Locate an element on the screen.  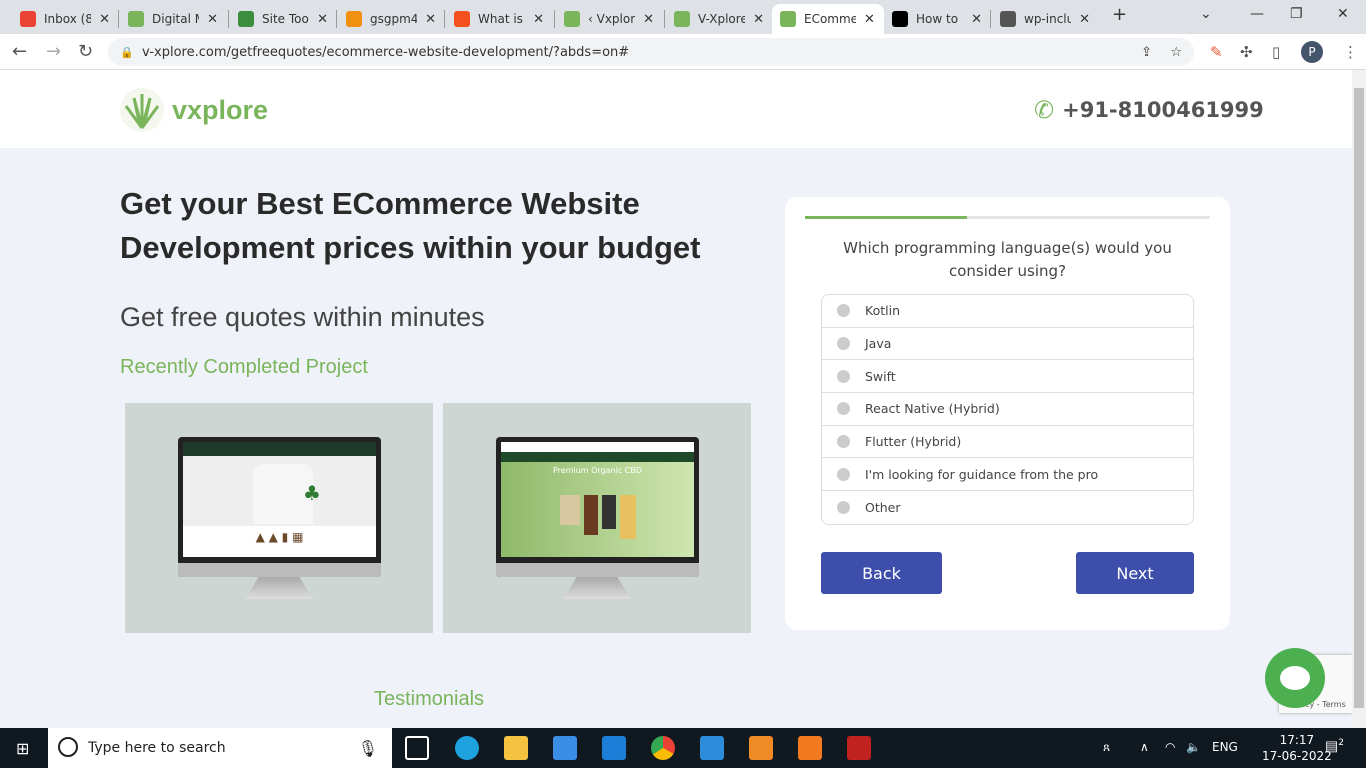
option-label: React Native (Hybrid) is located at coordinates (932, 409).